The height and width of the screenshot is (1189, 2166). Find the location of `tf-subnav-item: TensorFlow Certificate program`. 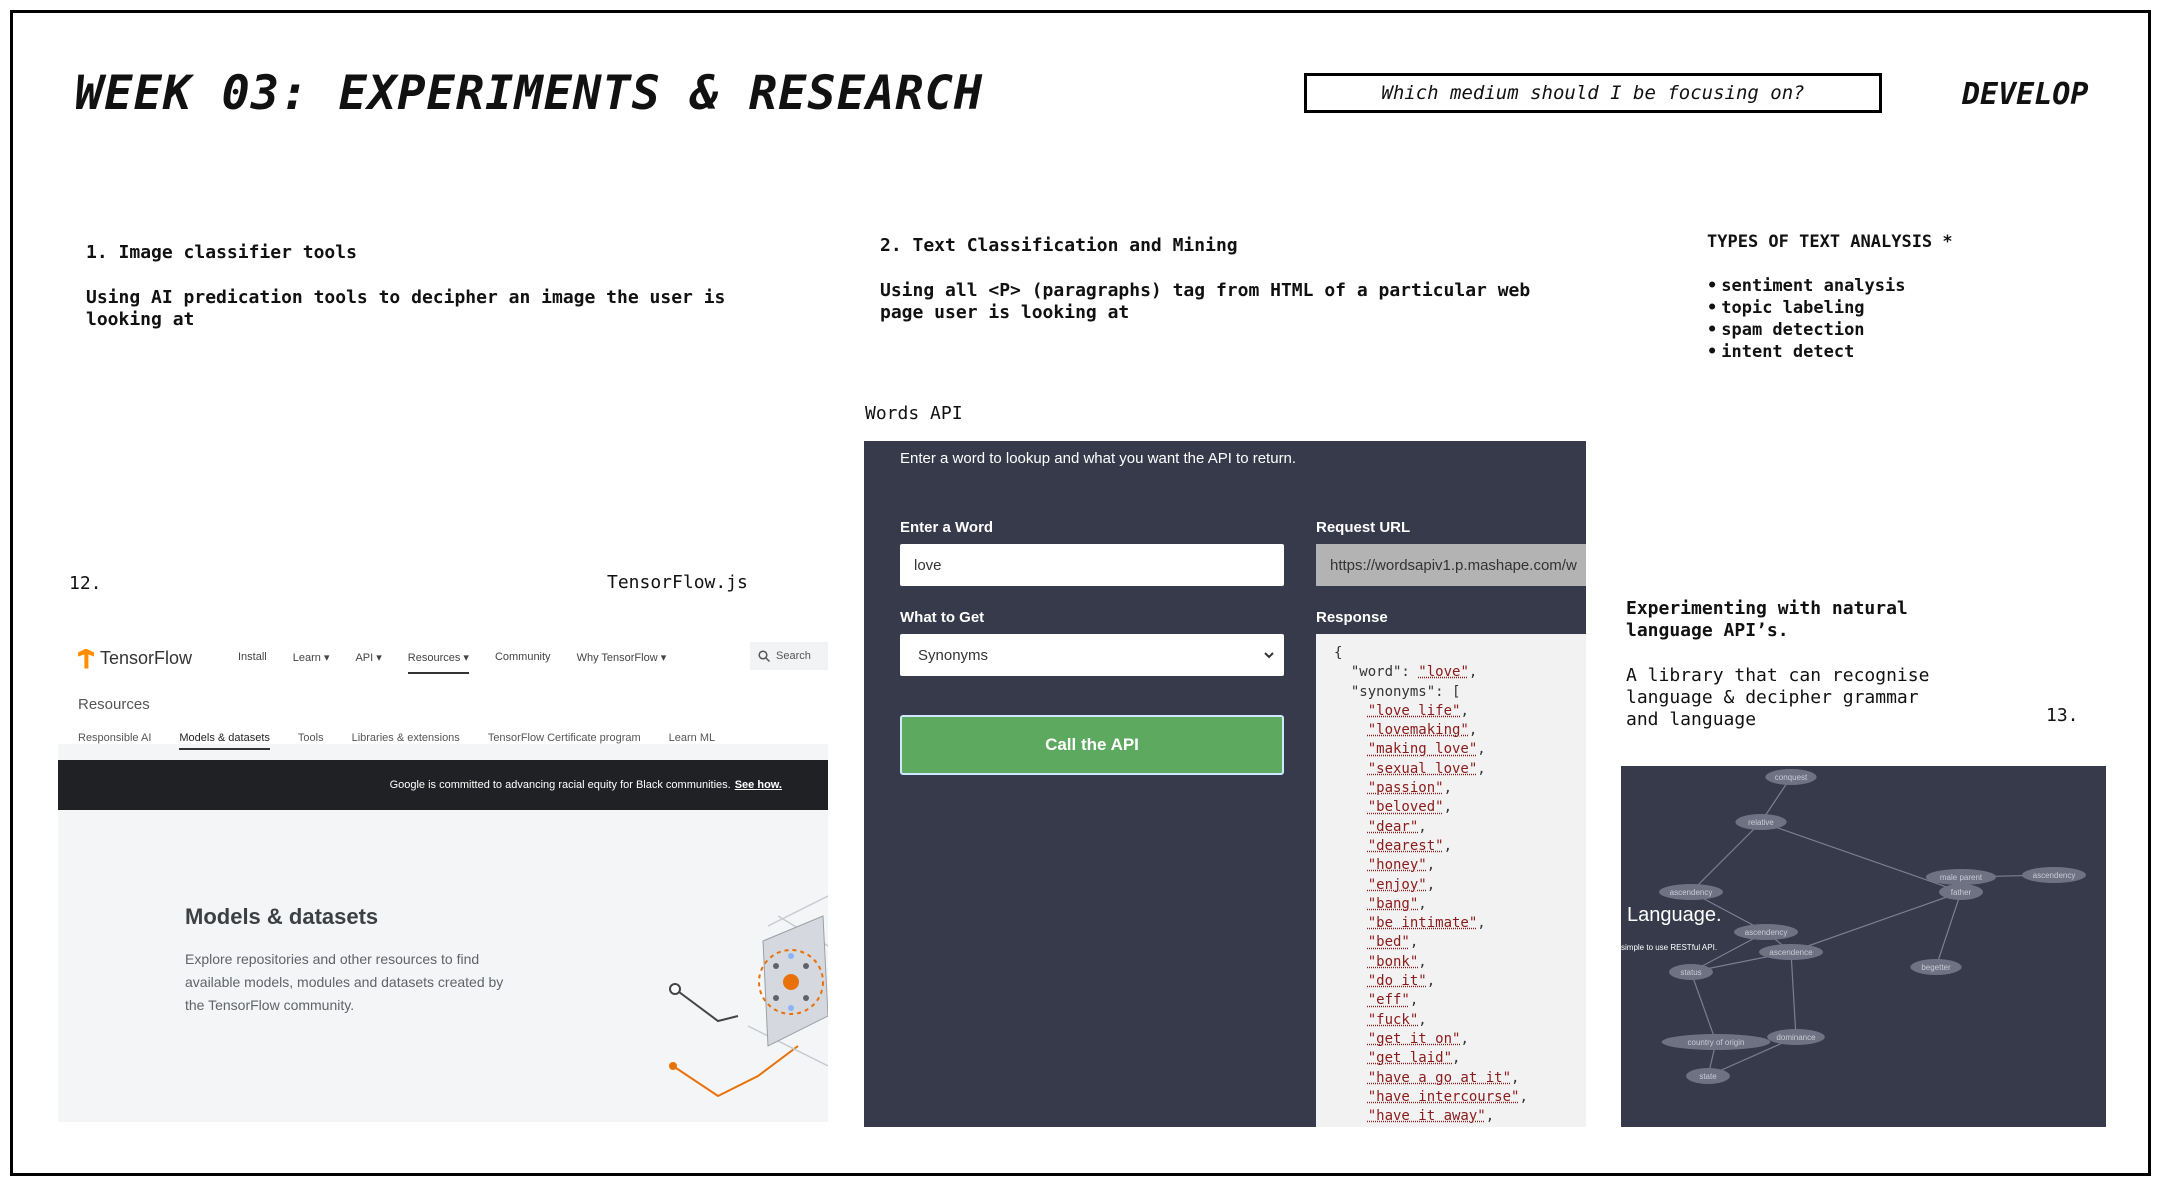

tf-subnav-item: TensorFlow Certificate program is located at coordinates (564, 741).